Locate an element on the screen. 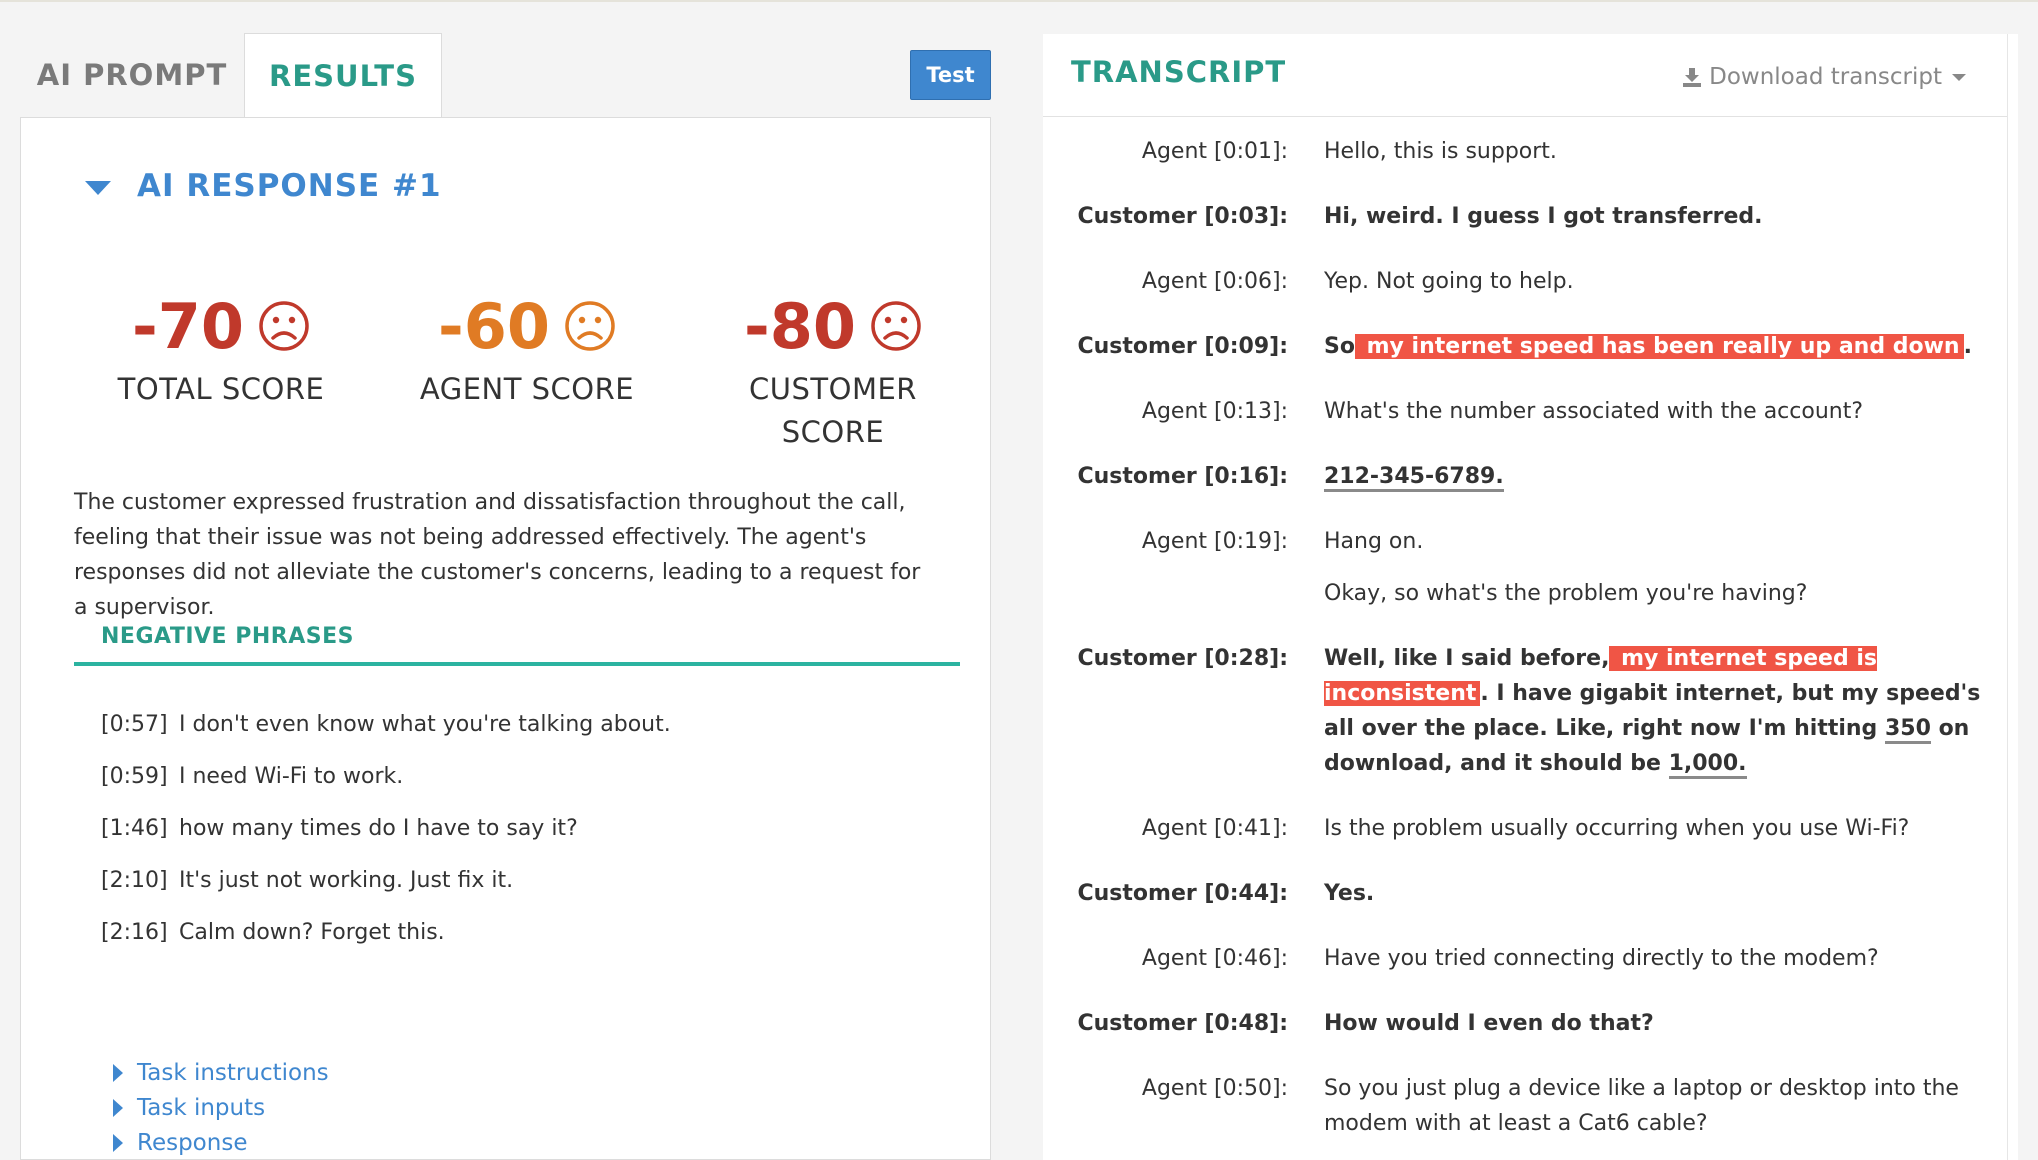  response-link: Response is located at coordinates (221, 1142).